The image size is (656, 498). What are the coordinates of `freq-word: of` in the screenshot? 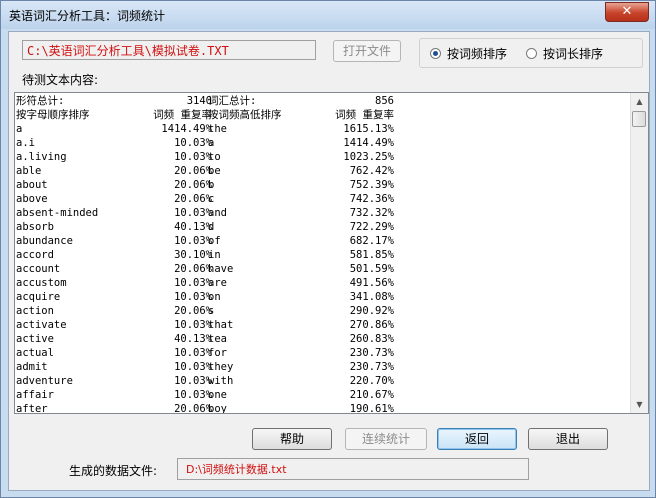 It's located at (214, 241).